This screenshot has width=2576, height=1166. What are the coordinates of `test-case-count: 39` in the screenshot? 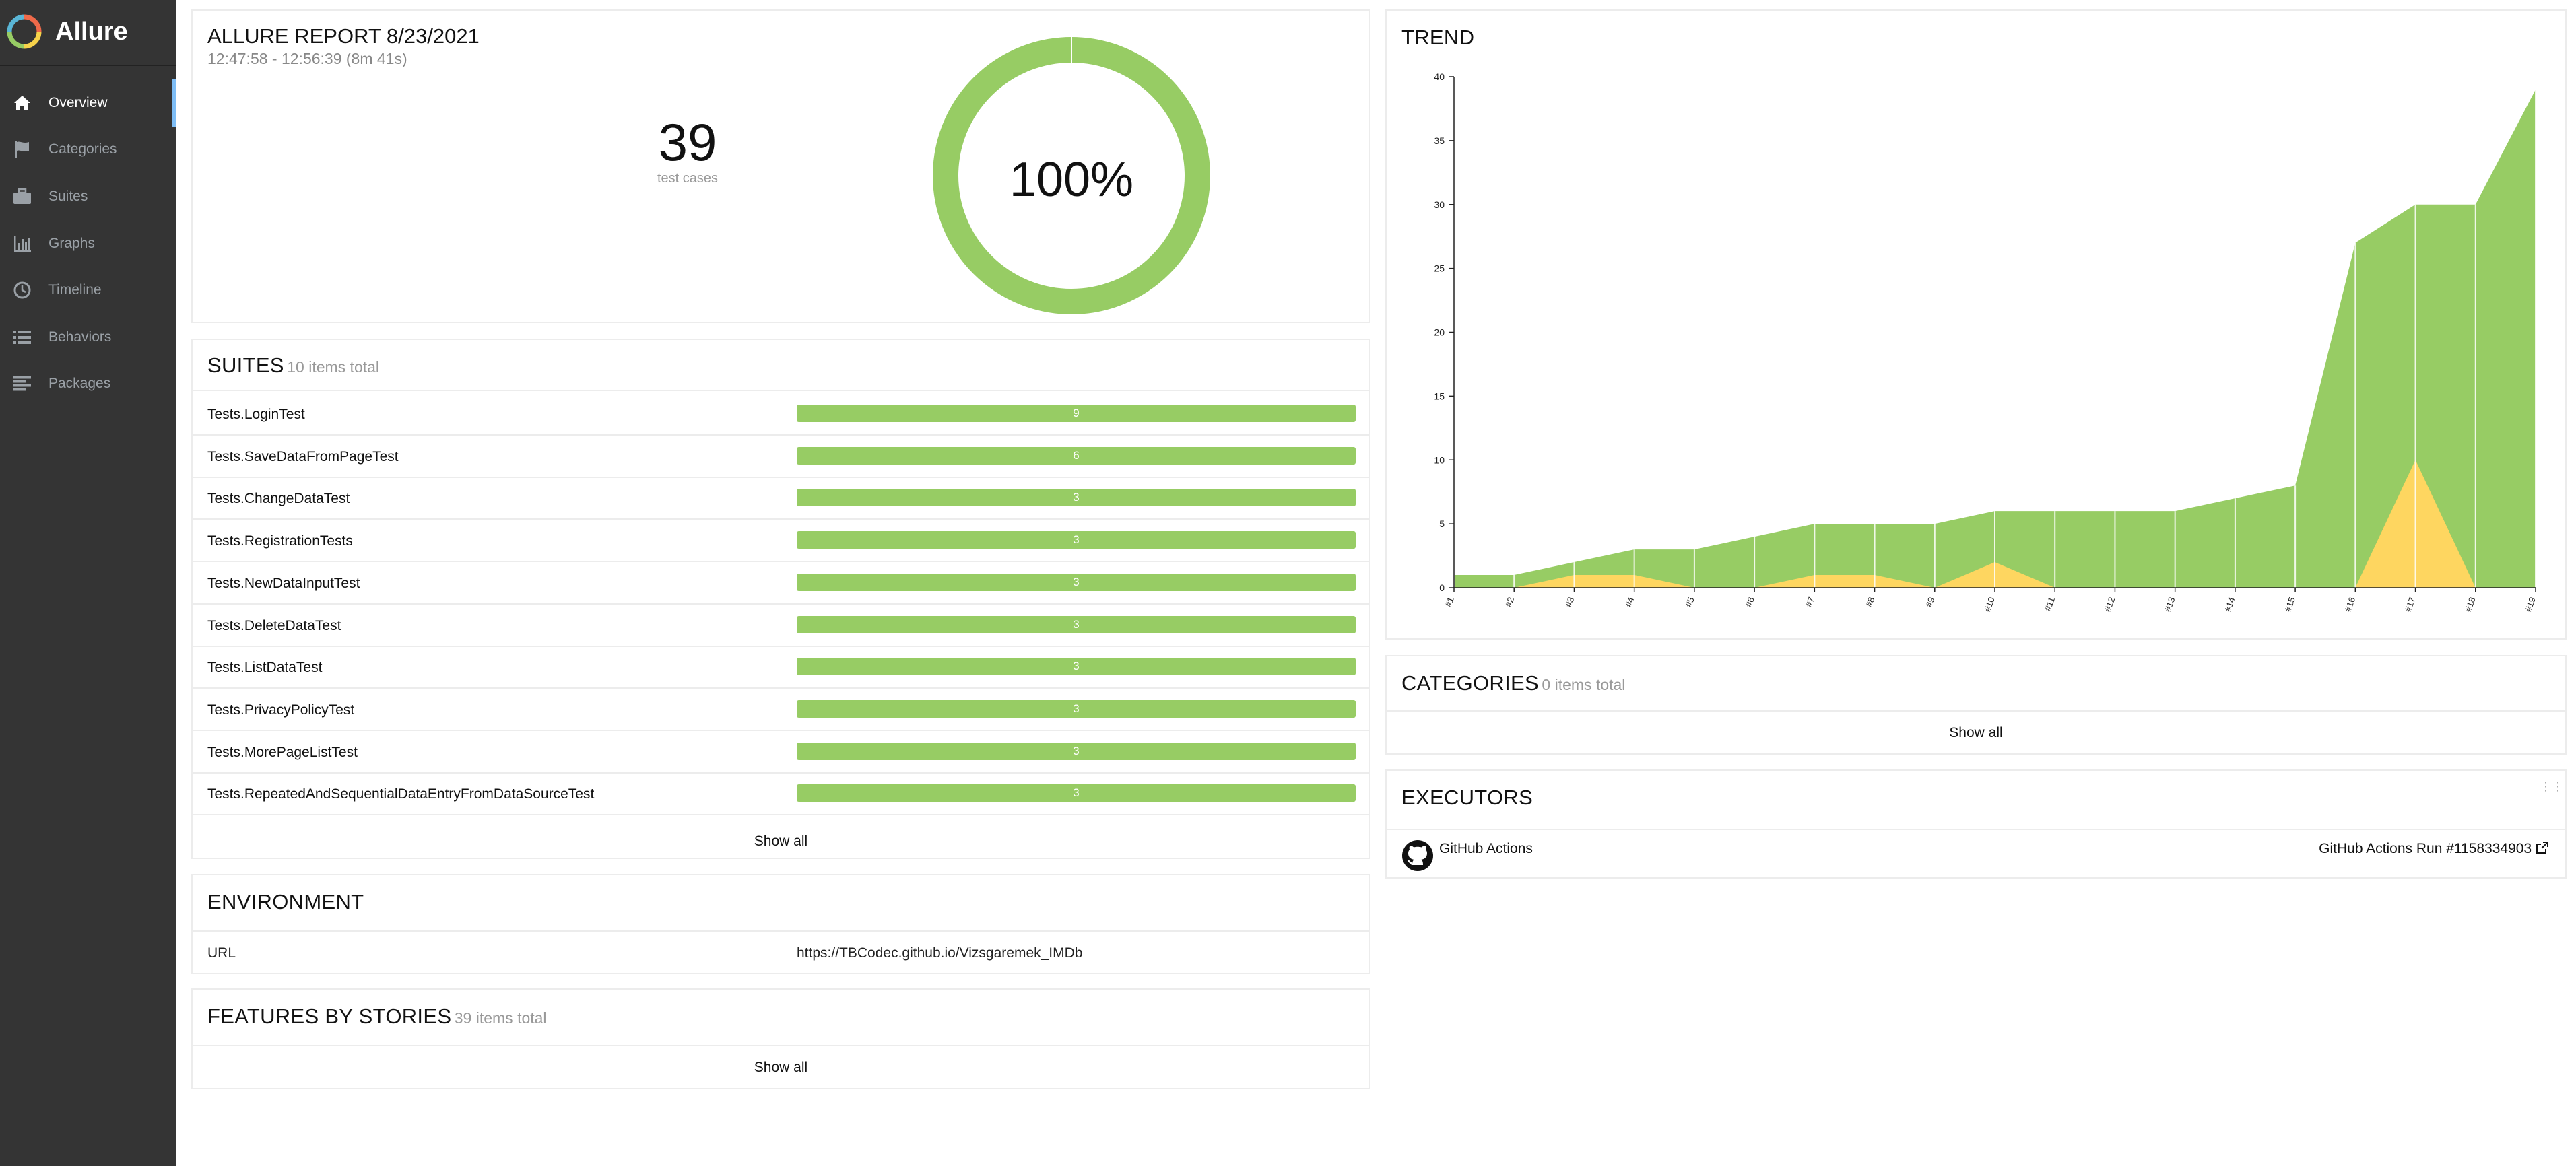 It's located at (687, 142).